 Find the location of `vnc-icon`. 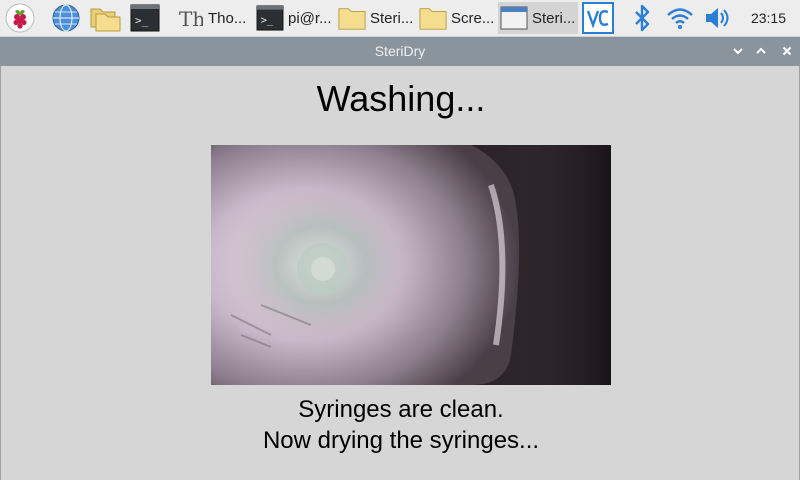

vnc-icon is located at coordinates (598, 18).